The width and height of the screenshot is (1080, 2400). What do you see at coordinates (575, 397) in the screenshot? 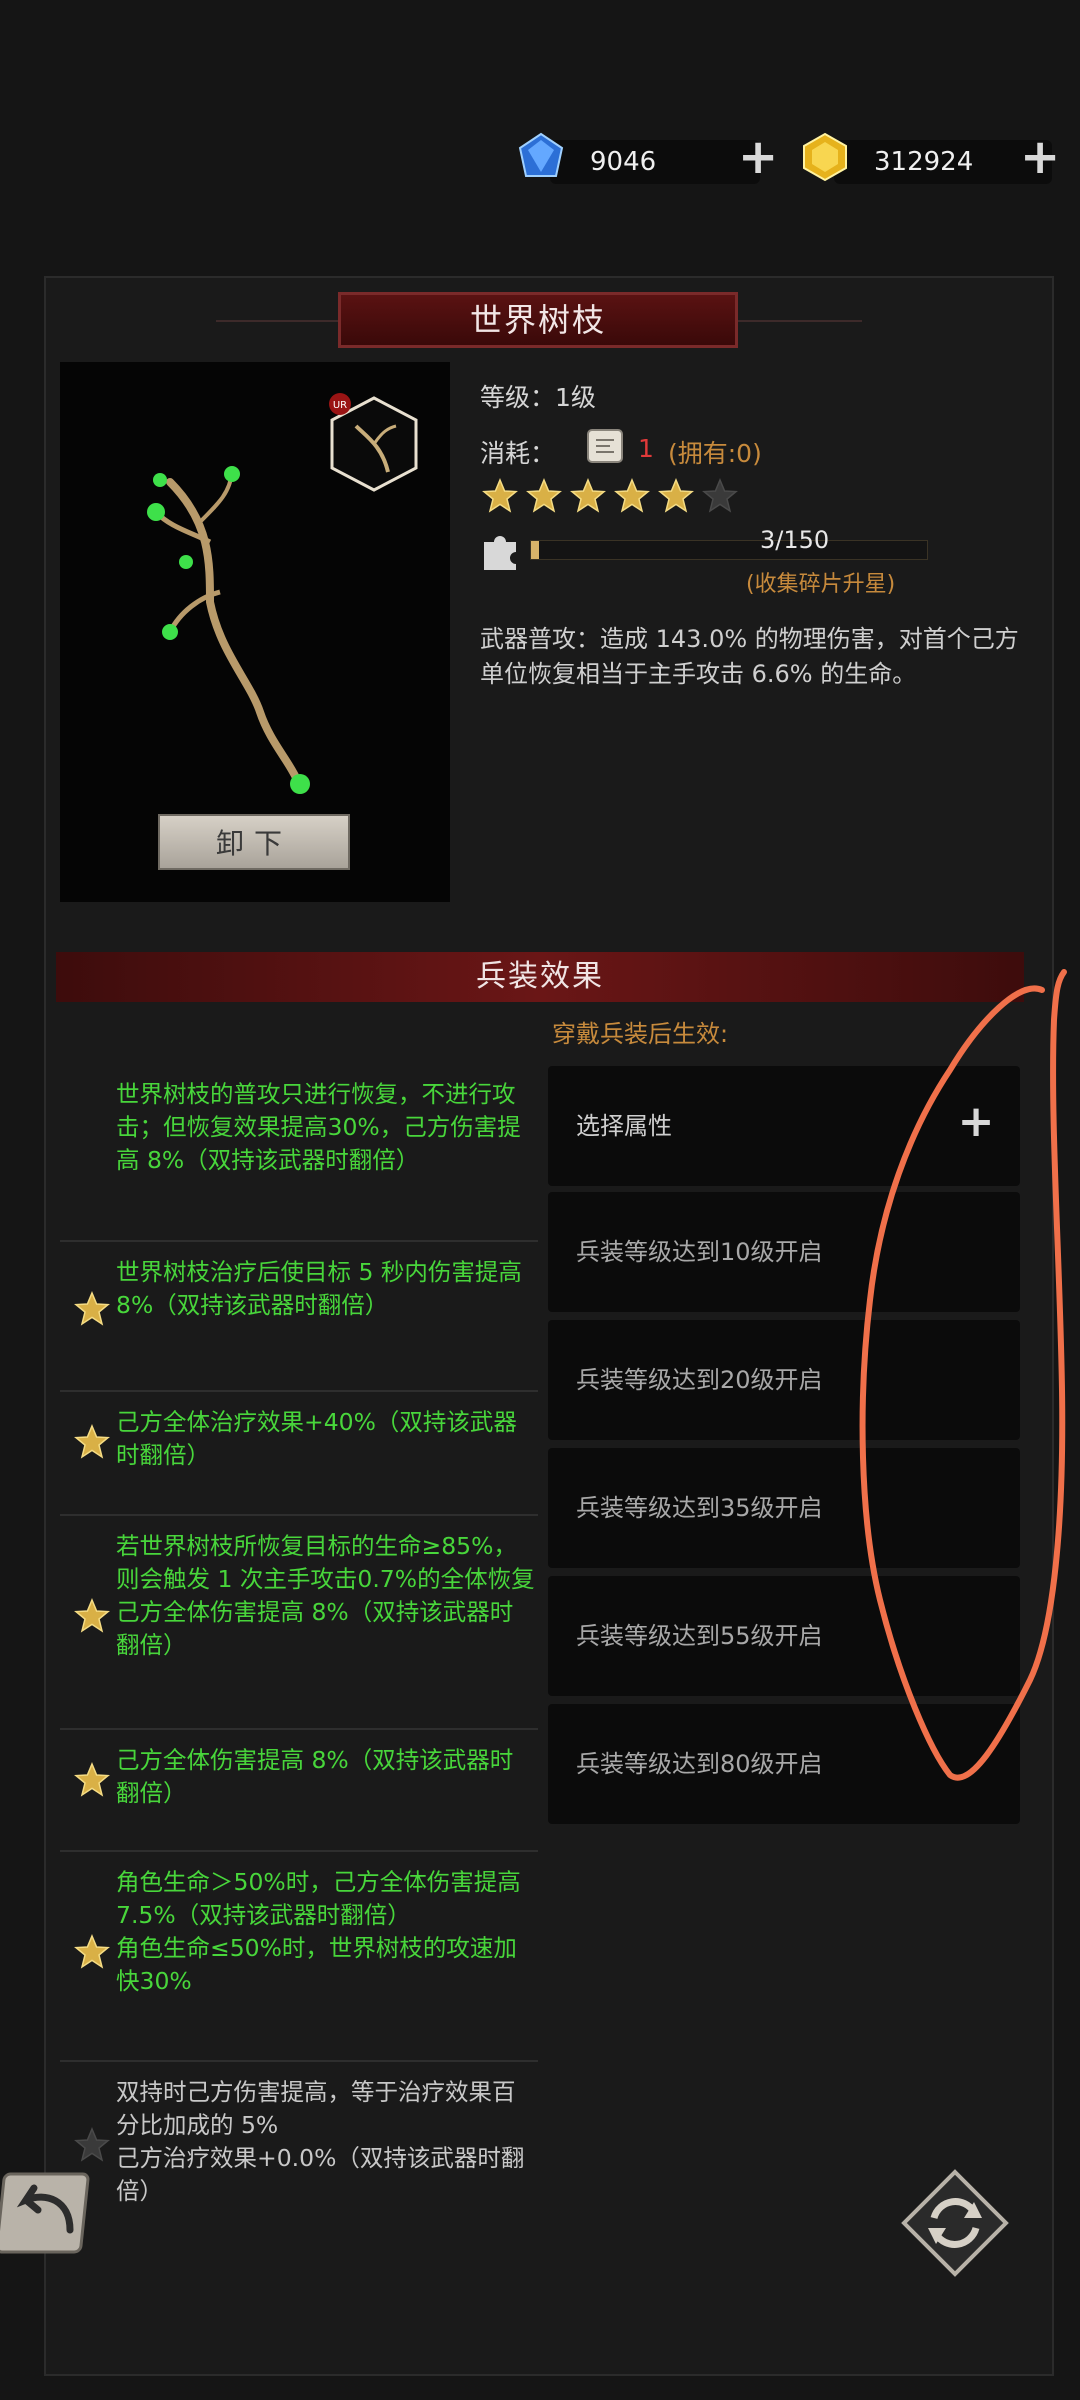
I see `level-value: 1级` at bounding box center [575, 397].